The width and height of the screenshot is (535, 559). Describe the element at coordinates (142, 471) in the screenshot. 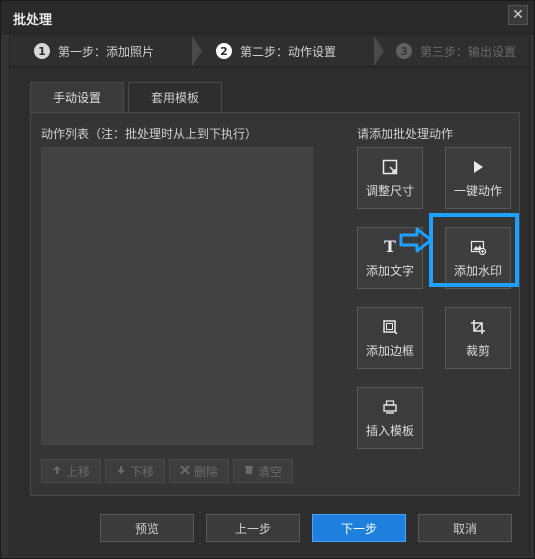

I see `move-down-label: 下移` at that location.